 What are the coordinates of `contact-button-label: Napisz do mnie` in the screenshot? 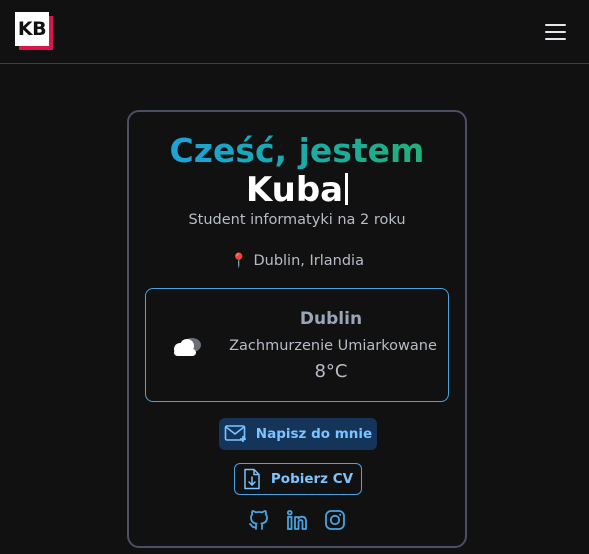 It's located at (314, 434).